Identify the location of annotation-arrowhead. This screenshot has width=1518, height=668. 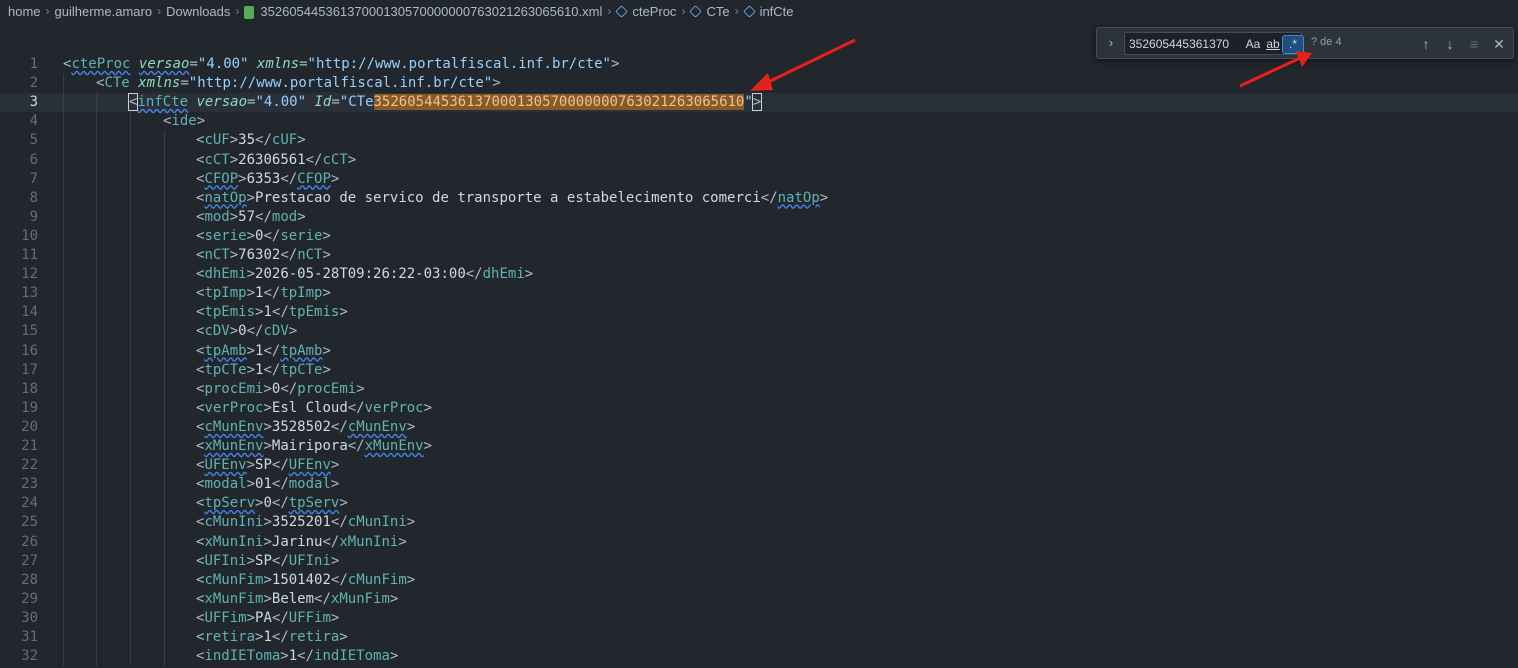
(761, 82).